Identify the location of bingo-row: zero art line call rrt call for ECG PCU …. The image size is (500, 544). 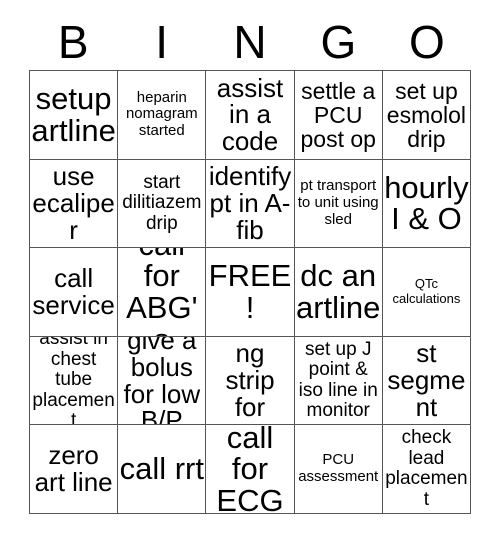
(251, 469).